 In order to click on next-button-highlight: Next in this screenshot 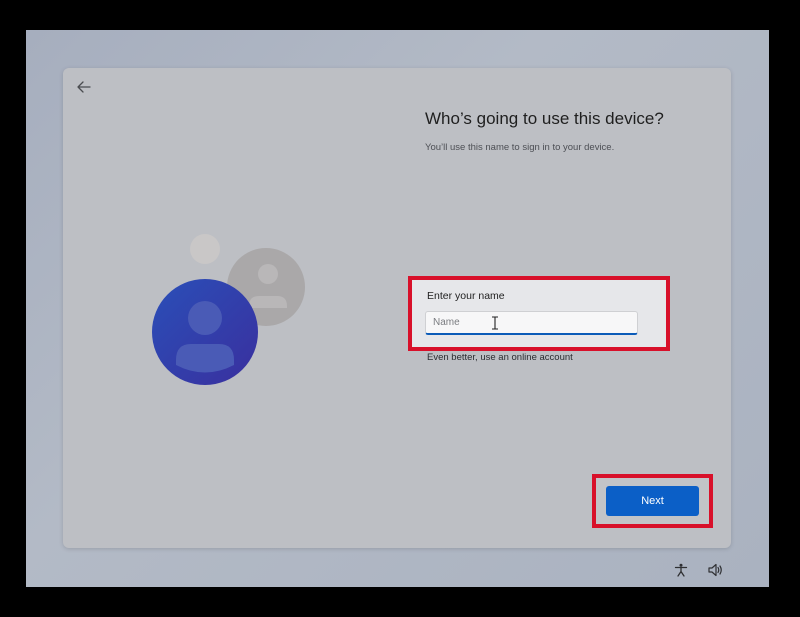, I will do `click(652, 501)`.